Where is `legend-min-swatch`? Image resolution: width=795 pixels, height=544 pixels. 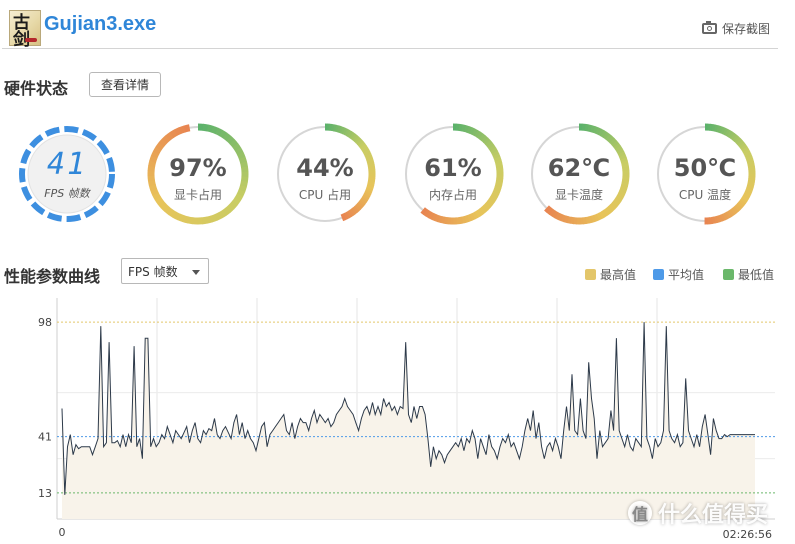 legend-min-swatch is located at coordinates (728, 274).